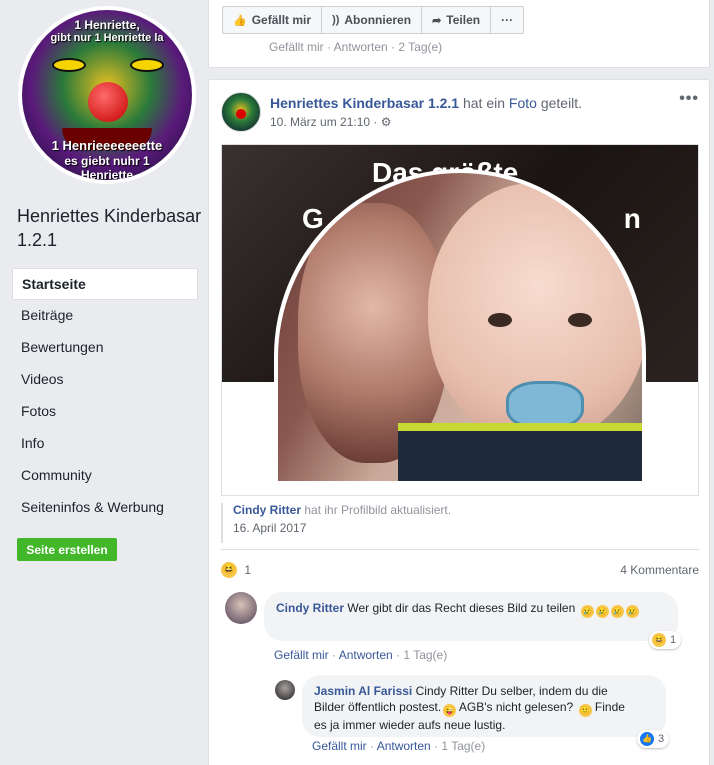 This screenshot has height=765, width=714. Describe the element at coordinates (410, 725) in the screenshot. I see `reply-line-3: es ja immer wieder aufs neue lustig.` at that location.